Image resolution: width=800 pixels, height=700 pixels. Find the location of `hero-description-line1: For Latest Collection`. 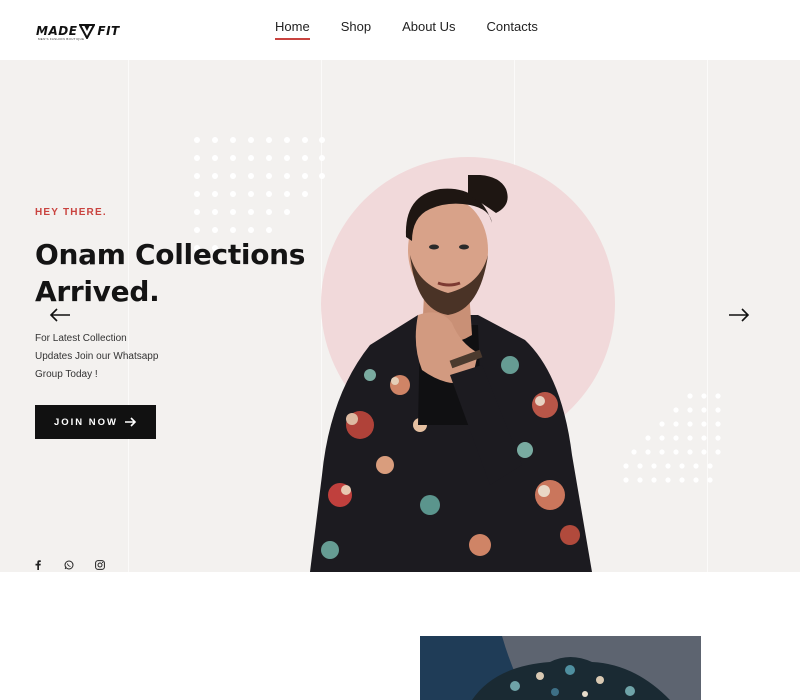

hero-description-line1: For Latest Collection is located at coordinates (81, 338).